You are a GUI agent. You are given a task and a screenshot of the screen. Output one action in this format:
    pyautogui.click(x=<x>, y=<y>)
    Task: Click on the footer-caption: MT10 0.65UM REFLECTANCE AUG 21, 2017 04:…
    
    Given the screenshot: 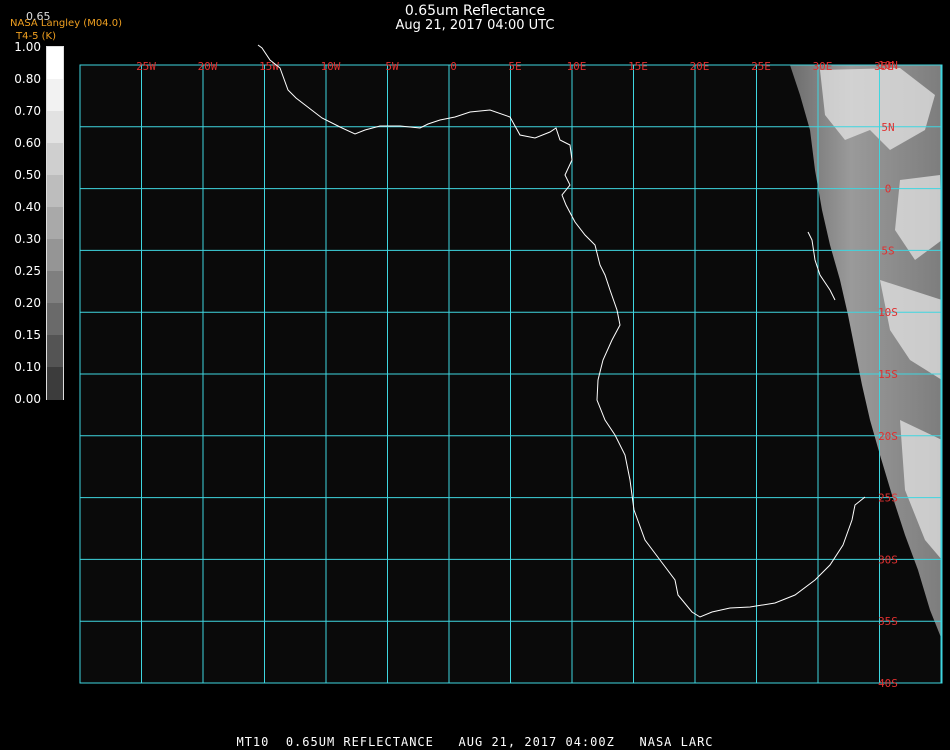 What is the action you would take?
    pyautogui.click(x=475, y=742)
    